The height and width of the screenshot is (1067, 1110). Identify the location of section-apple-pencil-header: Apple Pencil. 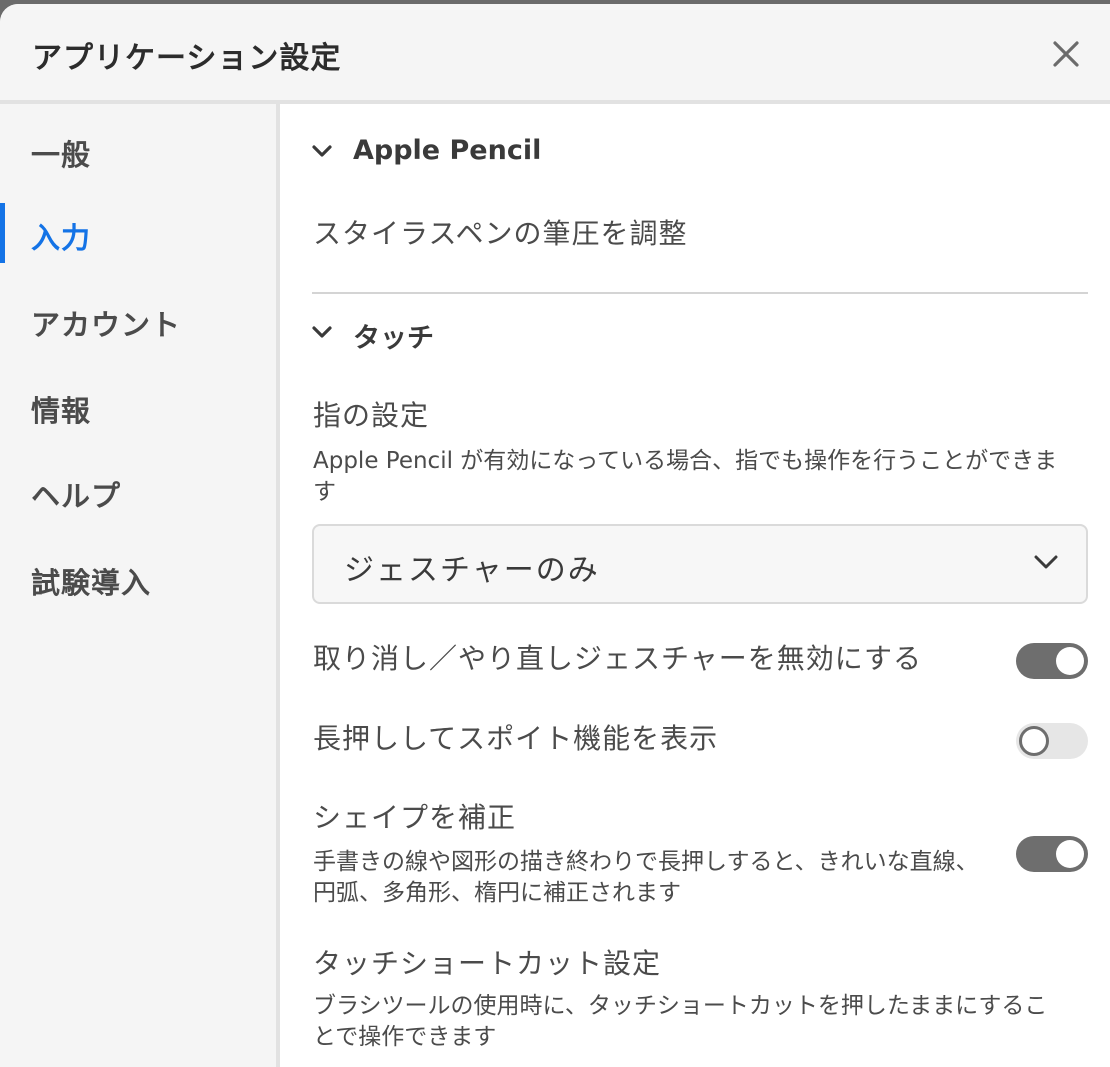
(462, 155).